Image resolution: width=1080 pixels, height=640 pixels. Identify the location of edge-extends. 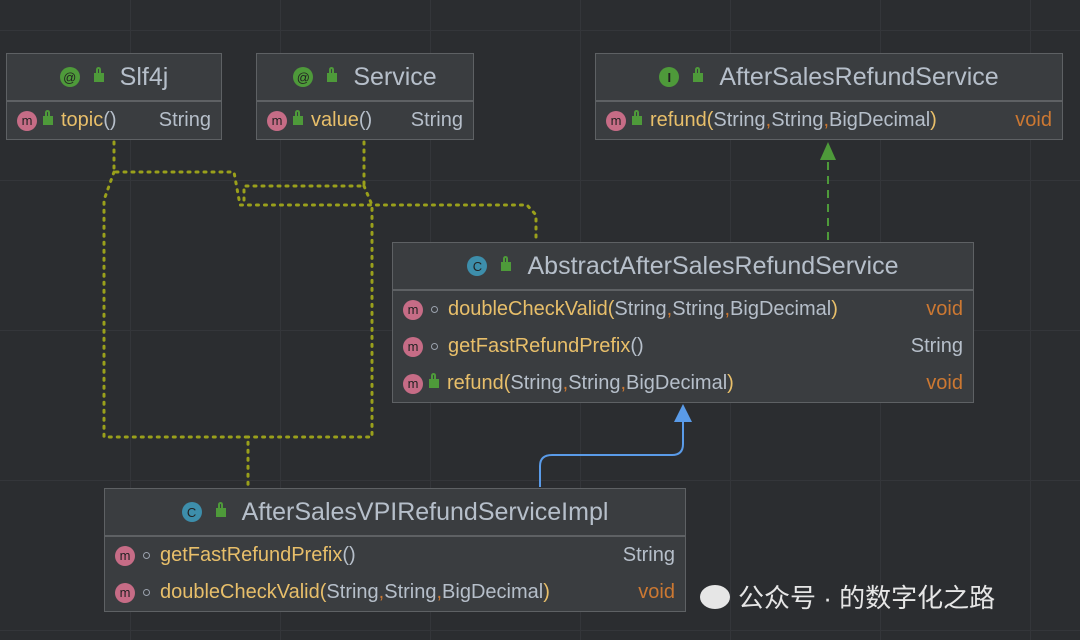
(611, 453).